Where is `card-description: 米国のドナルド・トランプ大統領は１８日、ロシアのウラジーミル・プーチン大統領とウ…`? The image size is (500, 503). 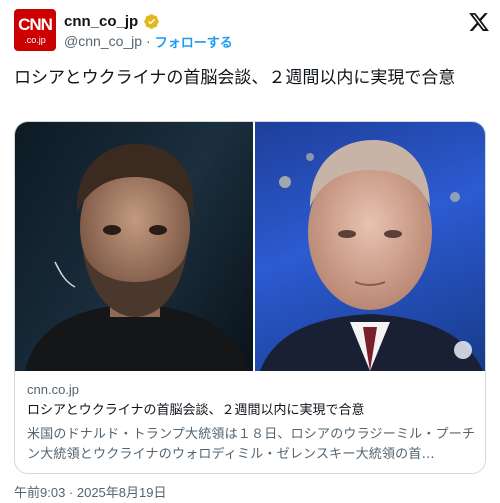 card-description: 米国のドナルド・トランプ大統領は１８日、ロシアのウラジーミル・プーチン大統領とウ… is located at coordinates (251, 444).